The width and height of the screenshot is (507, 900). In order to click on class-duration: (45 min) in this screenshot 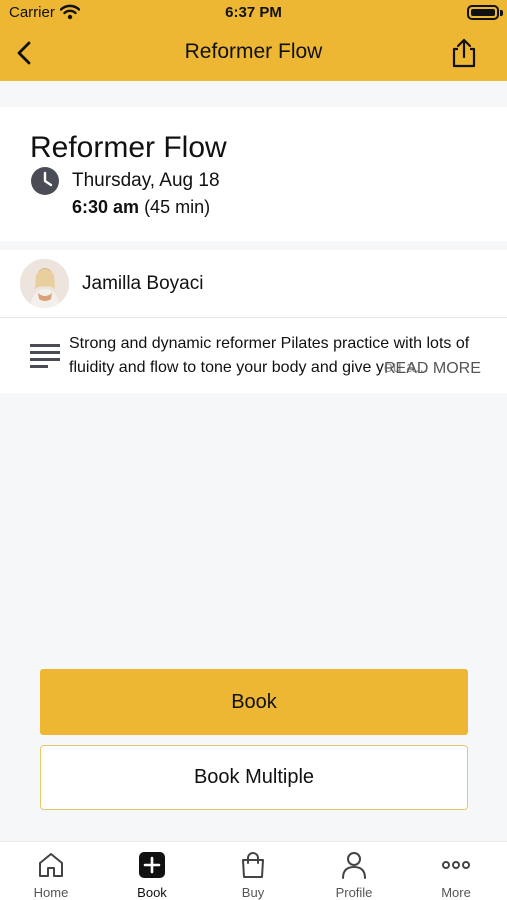, I will do `click(177, 207)`.